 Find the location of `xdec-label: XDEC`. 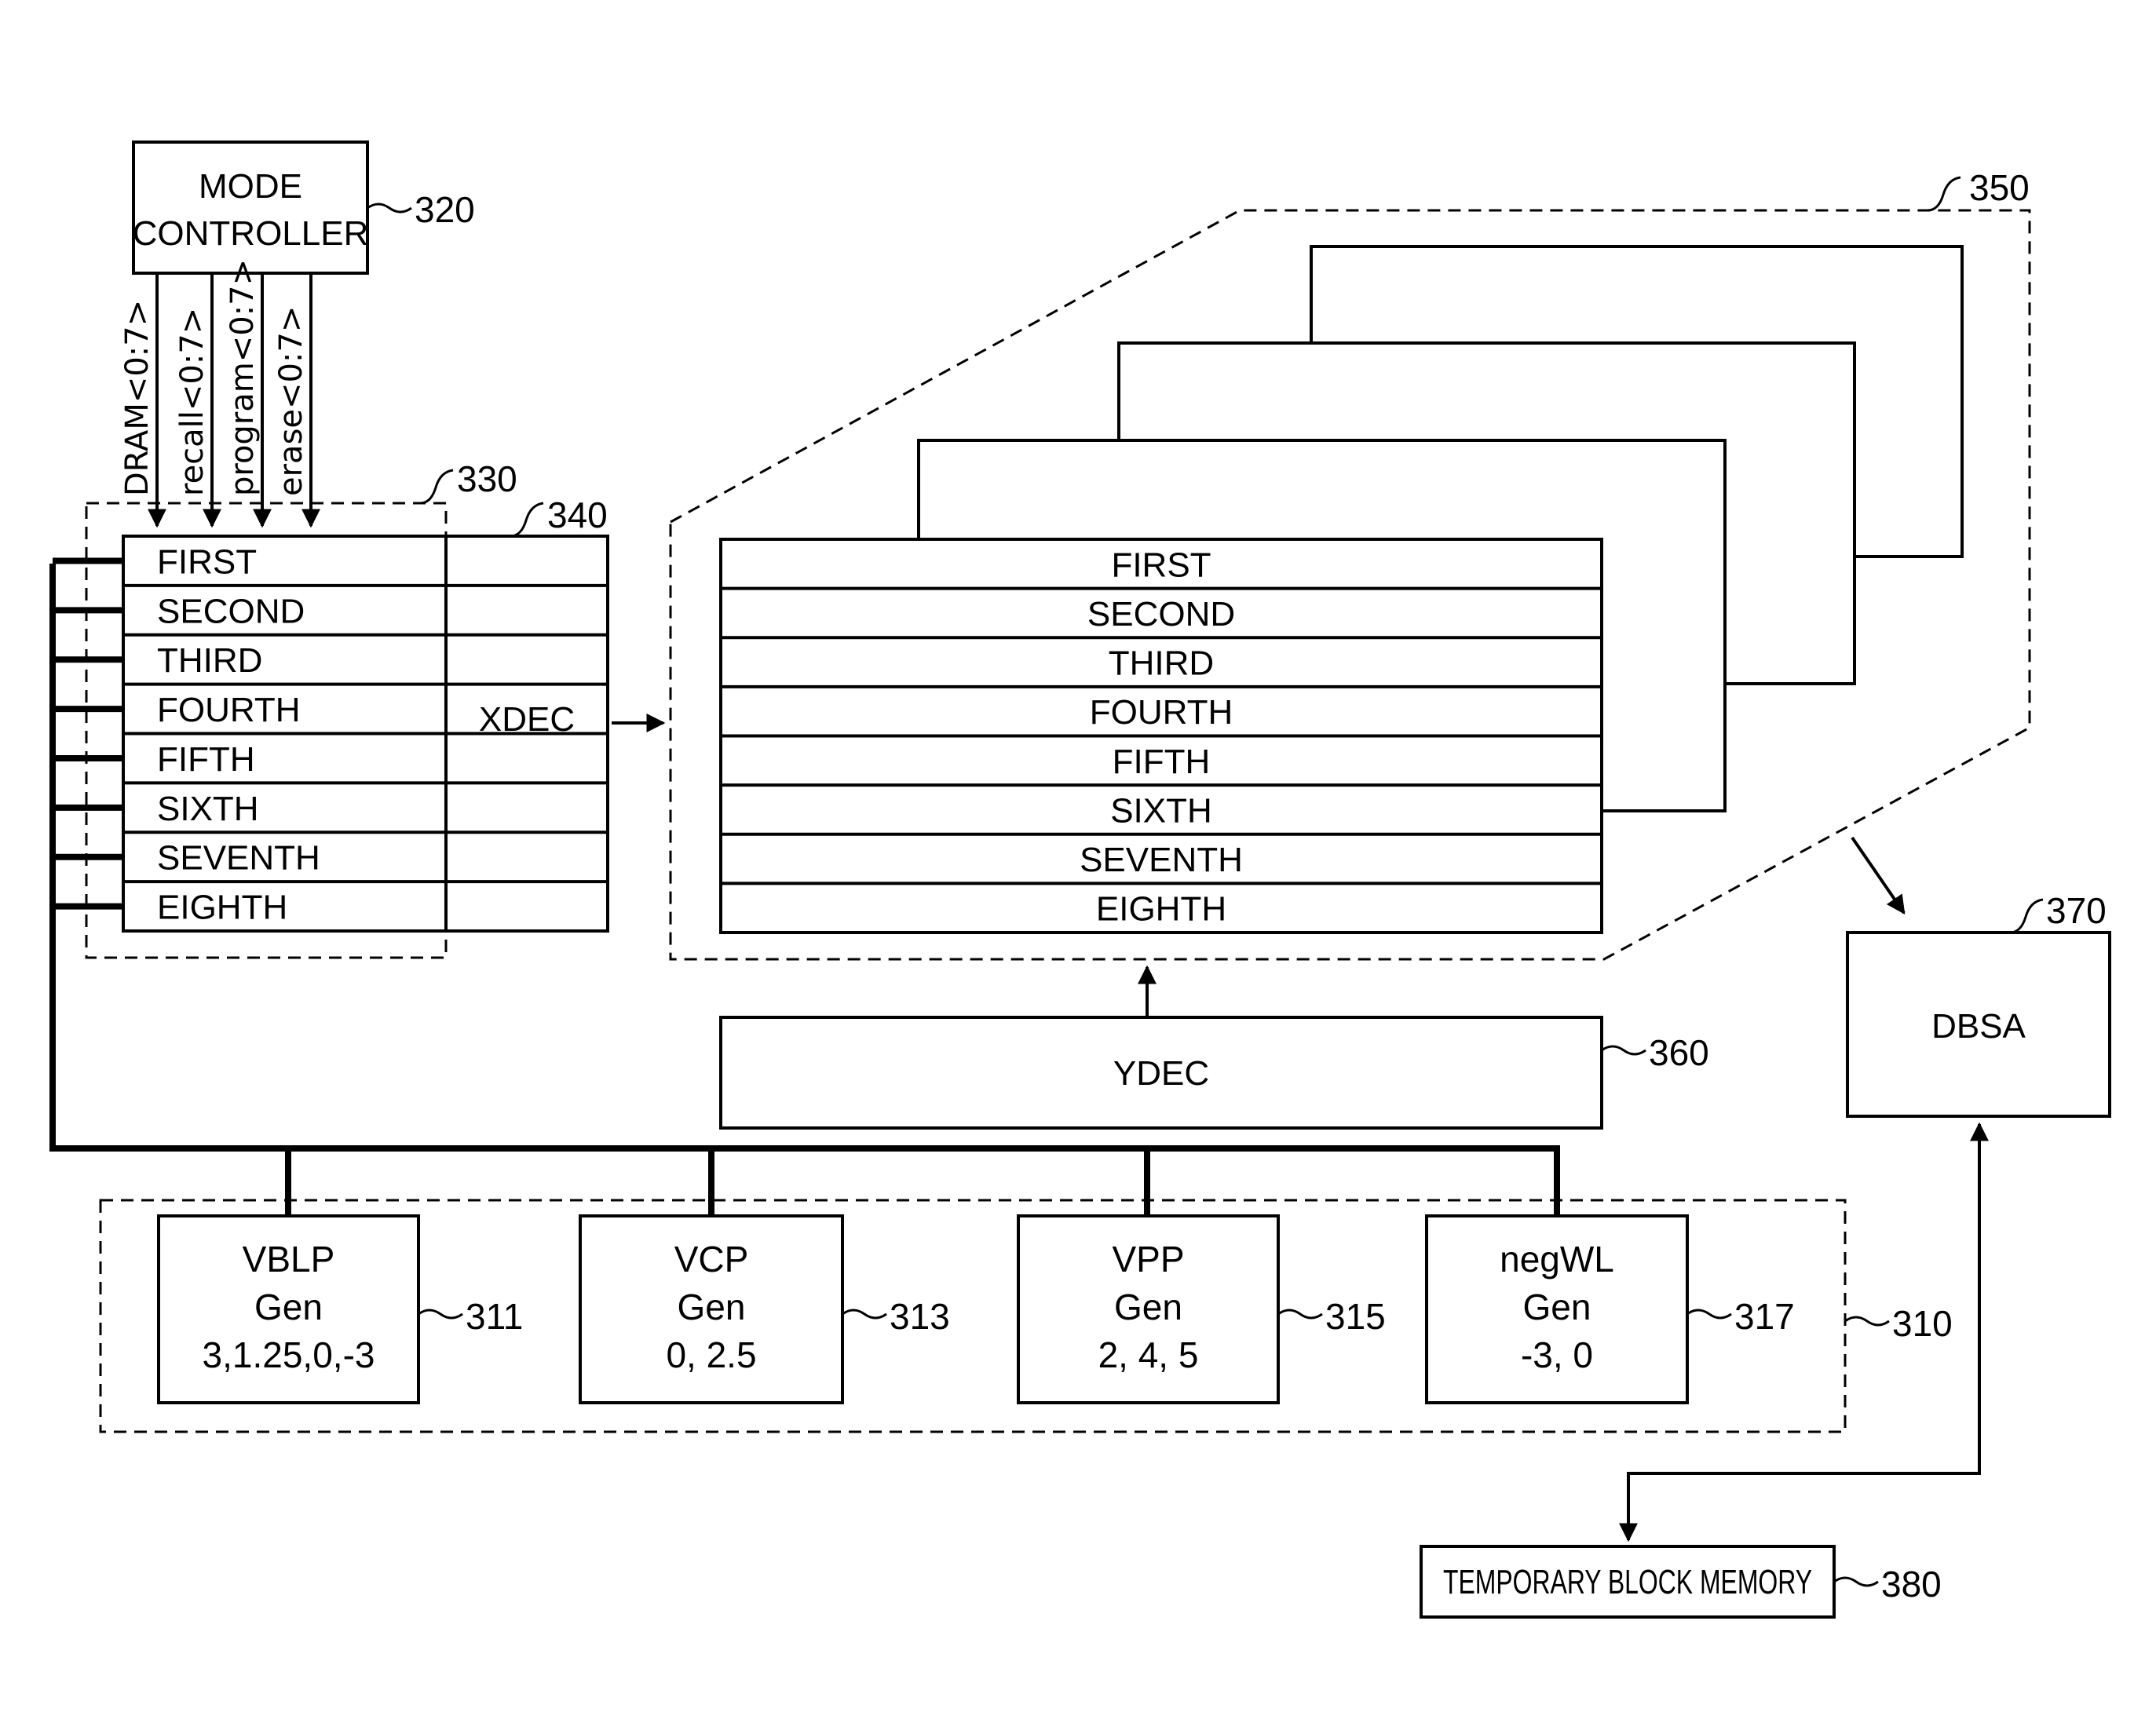

xdec-label: XDEC is located at coordinates (527, 719).